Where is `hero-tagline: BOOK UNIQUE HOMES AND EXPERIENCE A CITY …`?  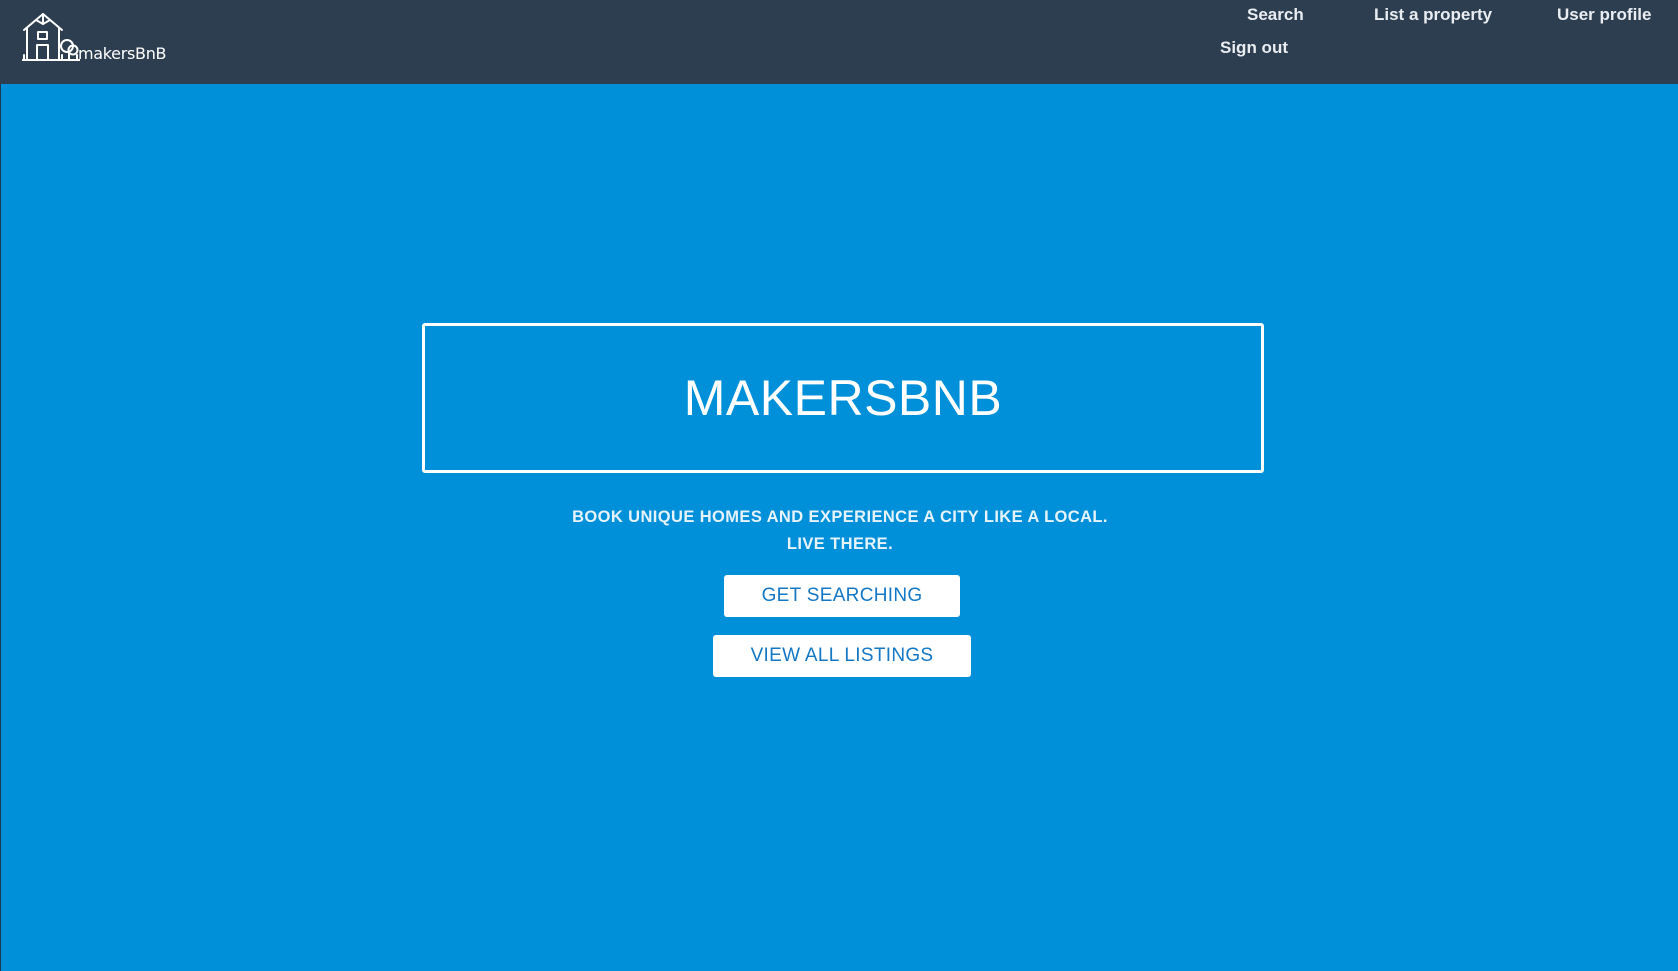
hero-tagline: BOOK UNIQUE HOMES AND EXPERIENCE A CITY … is located at coordinates (840, 517).